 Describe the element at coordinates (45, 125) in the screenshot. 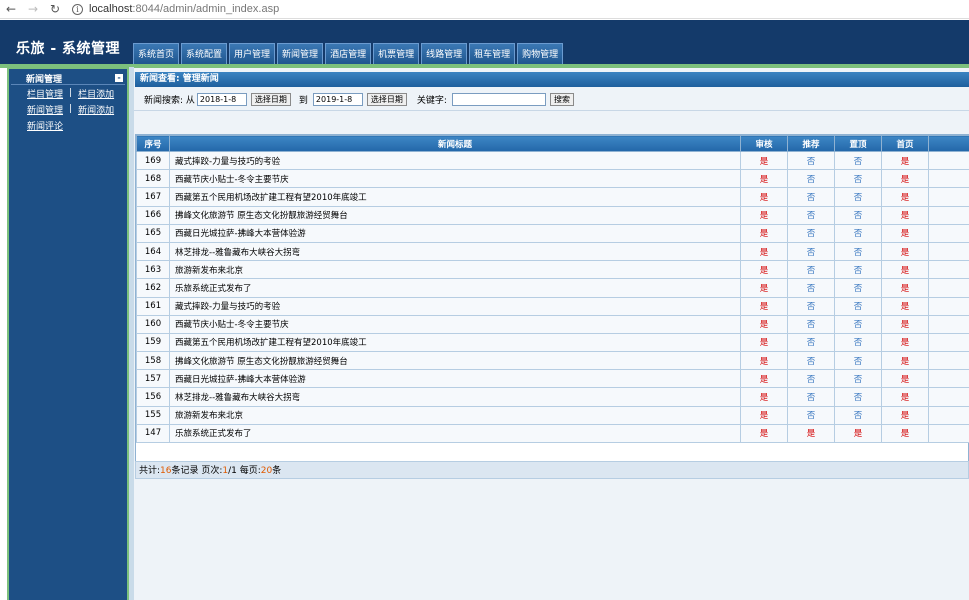

I see `sidebar-link: 新闻评论` at that location.